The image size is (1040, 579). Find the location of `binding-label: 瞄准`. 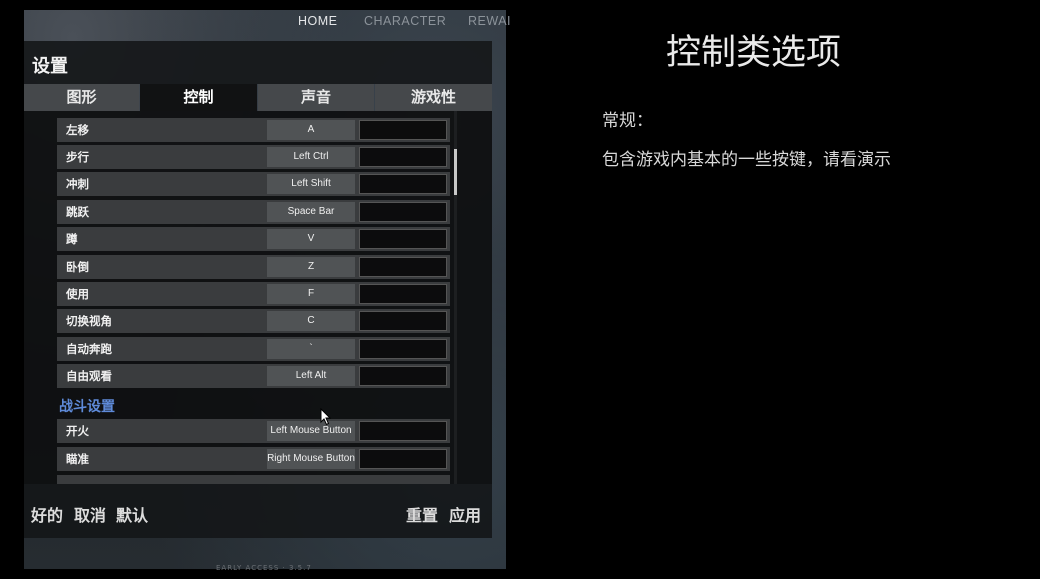

binding-label: 瞄准 is located at coordinates (77, 459).